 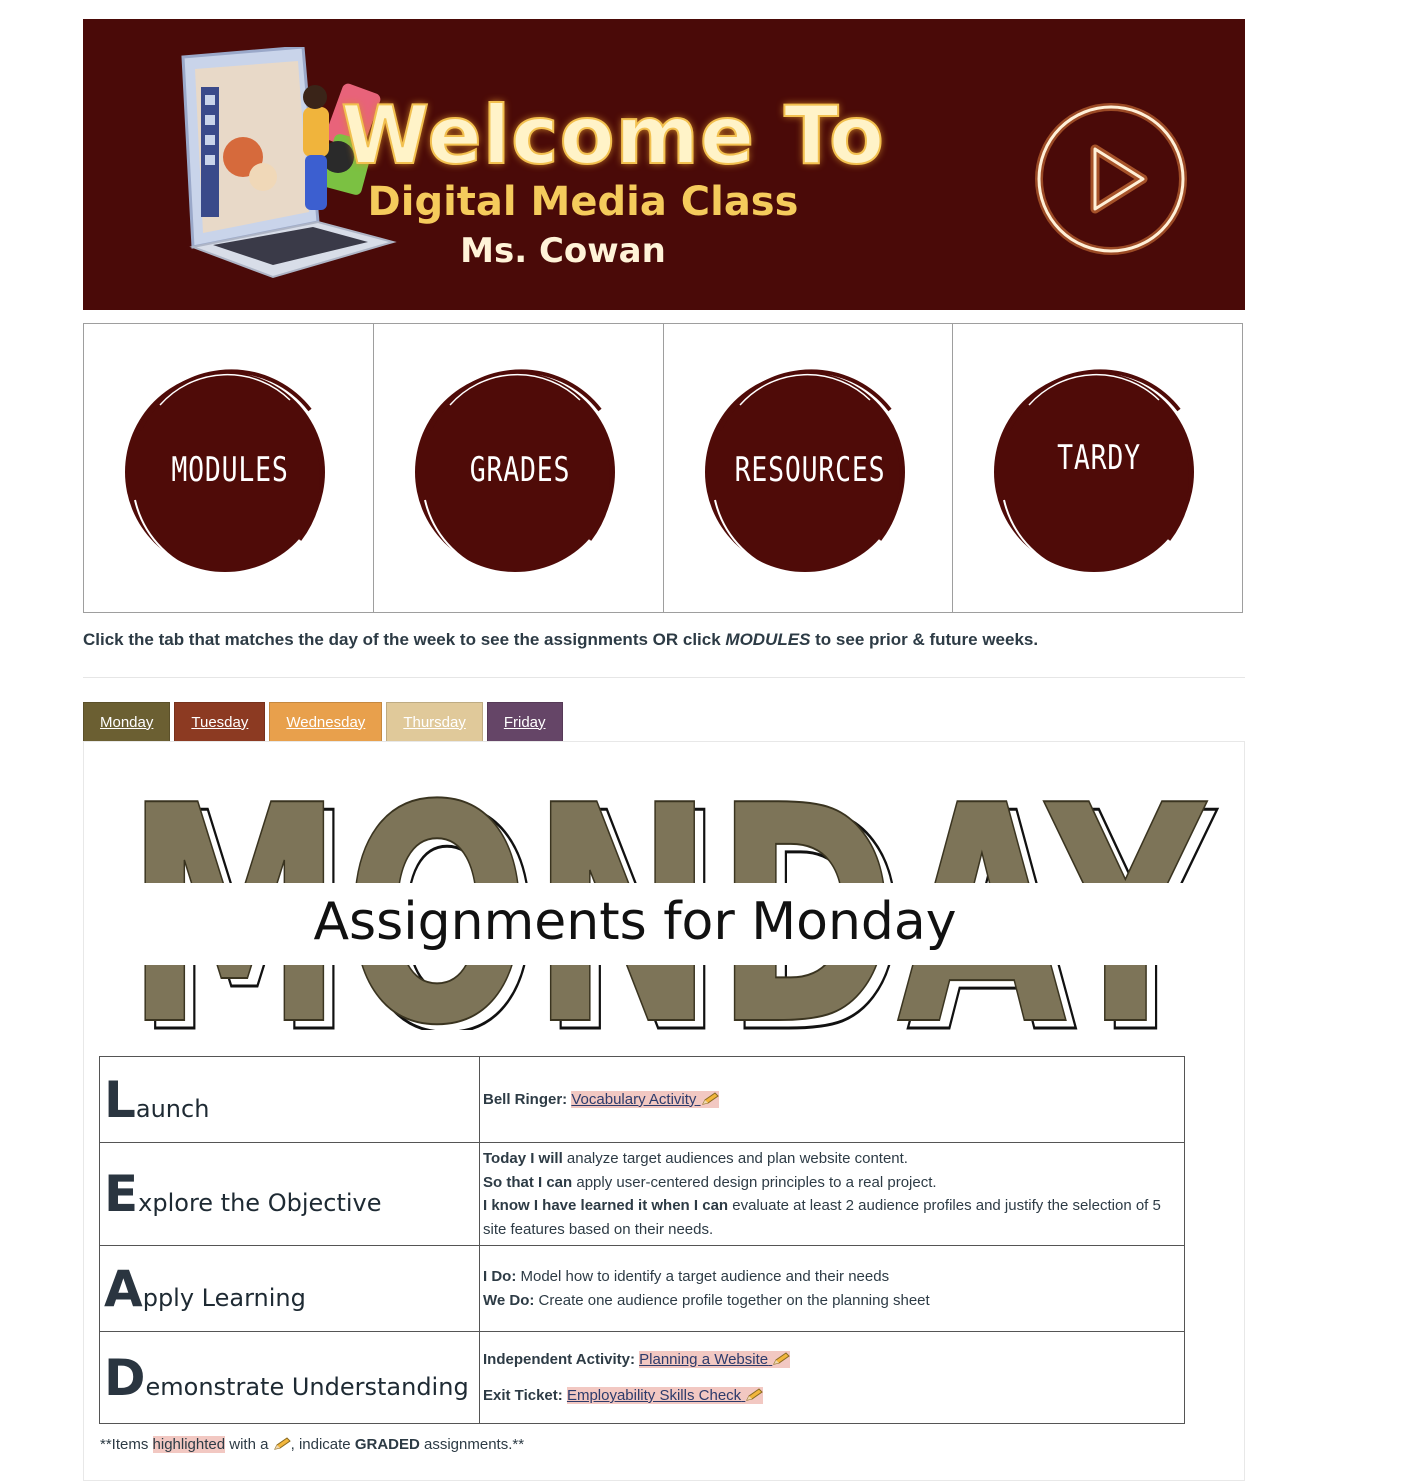 What do you see at coordinates (326, 721) in the screenshot?
I see `tab-wednesday: Wednesday` at bounding box center [326, 721].